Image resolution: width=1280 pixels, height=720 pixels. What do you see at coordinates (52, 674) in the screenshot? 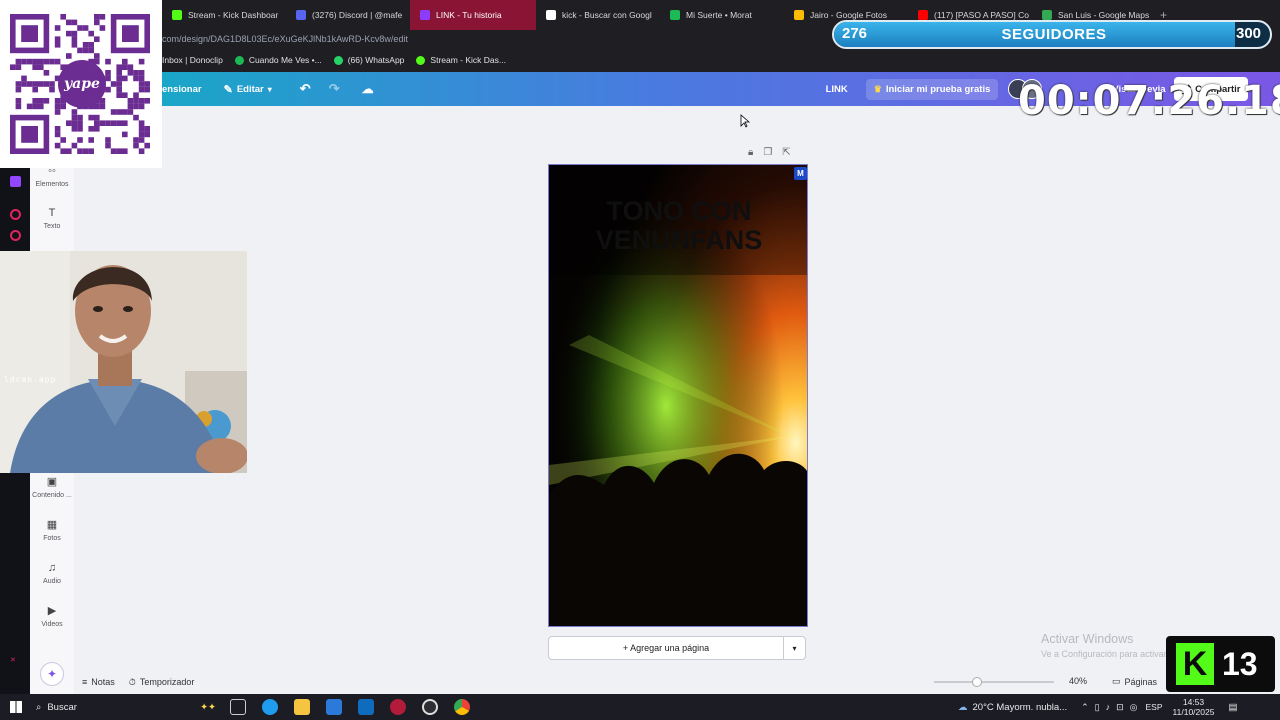
I see `magic-assistant-button: ✦` at bounding box center [52, 674].